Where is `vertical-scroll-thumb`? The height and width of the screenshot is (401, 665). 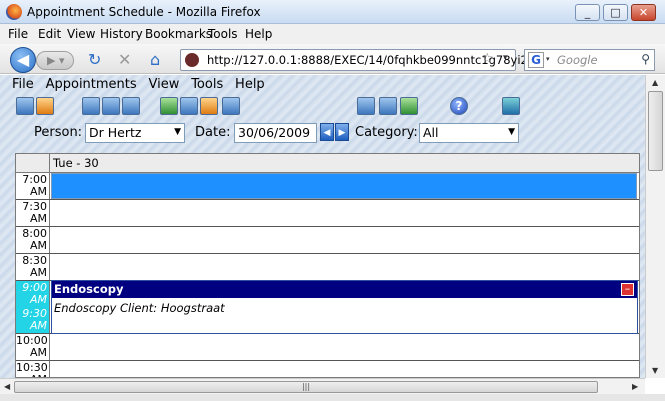
vertical-scroll-thumb is located at coordinates (655, 131).